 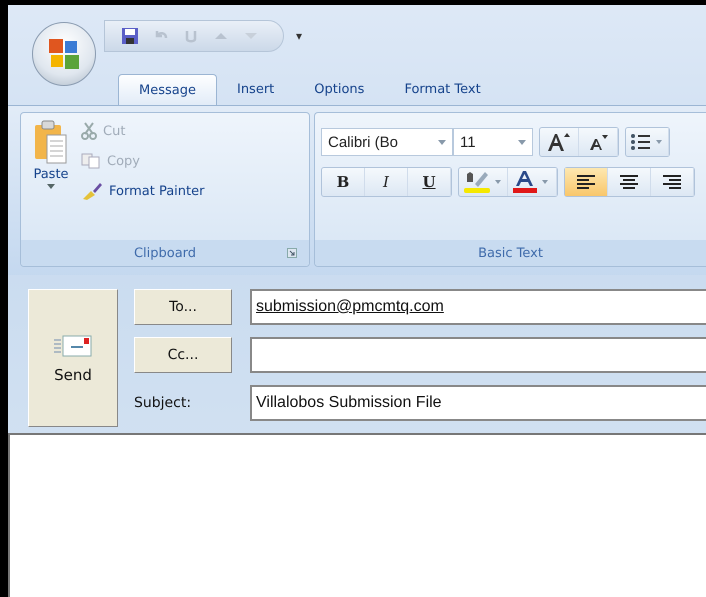 What do you see at coordinates (130, 36) in the screenshot?
I see `save-icon` at bounding box center [130, 36].